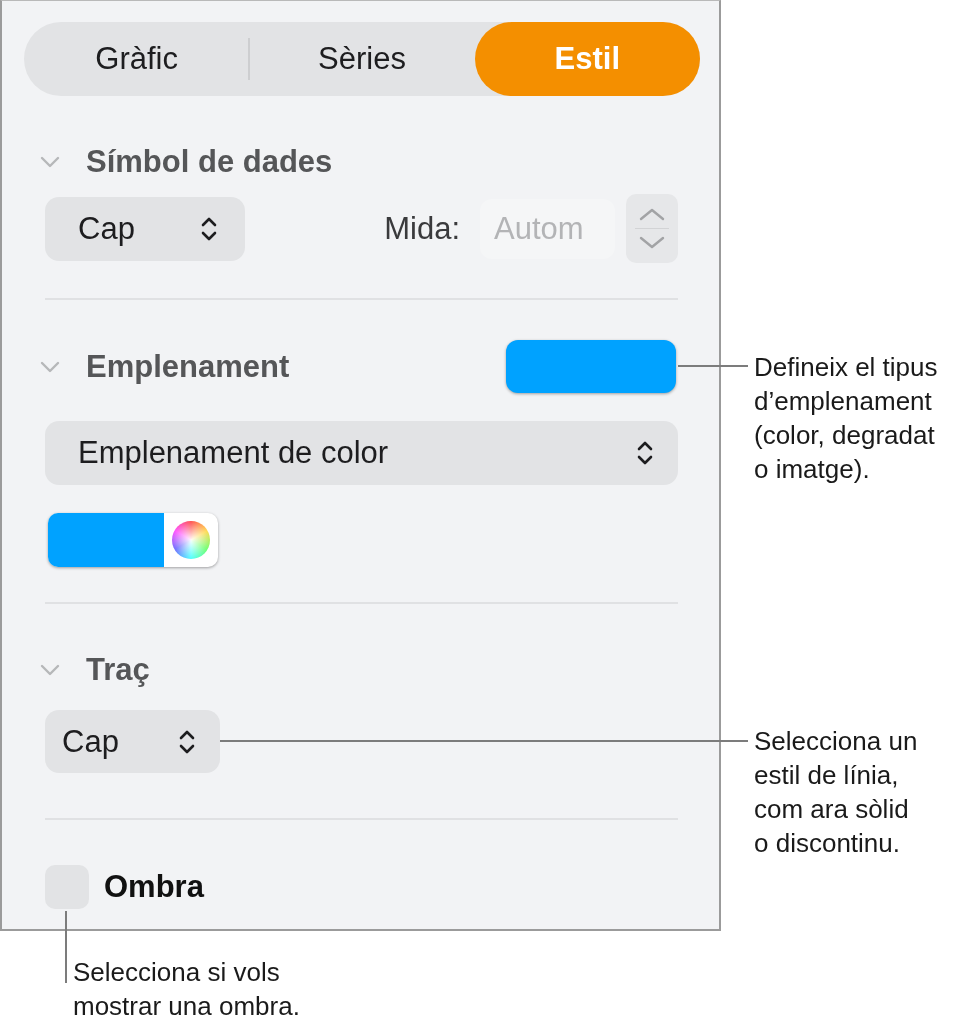 This screenshot has width=974, height=1027. Describe the element at coordinates (846, 418) in the screenshot. I see `callout-text: Defineix el tipus d’emplenament (color, degradat o imatge).` at that location.